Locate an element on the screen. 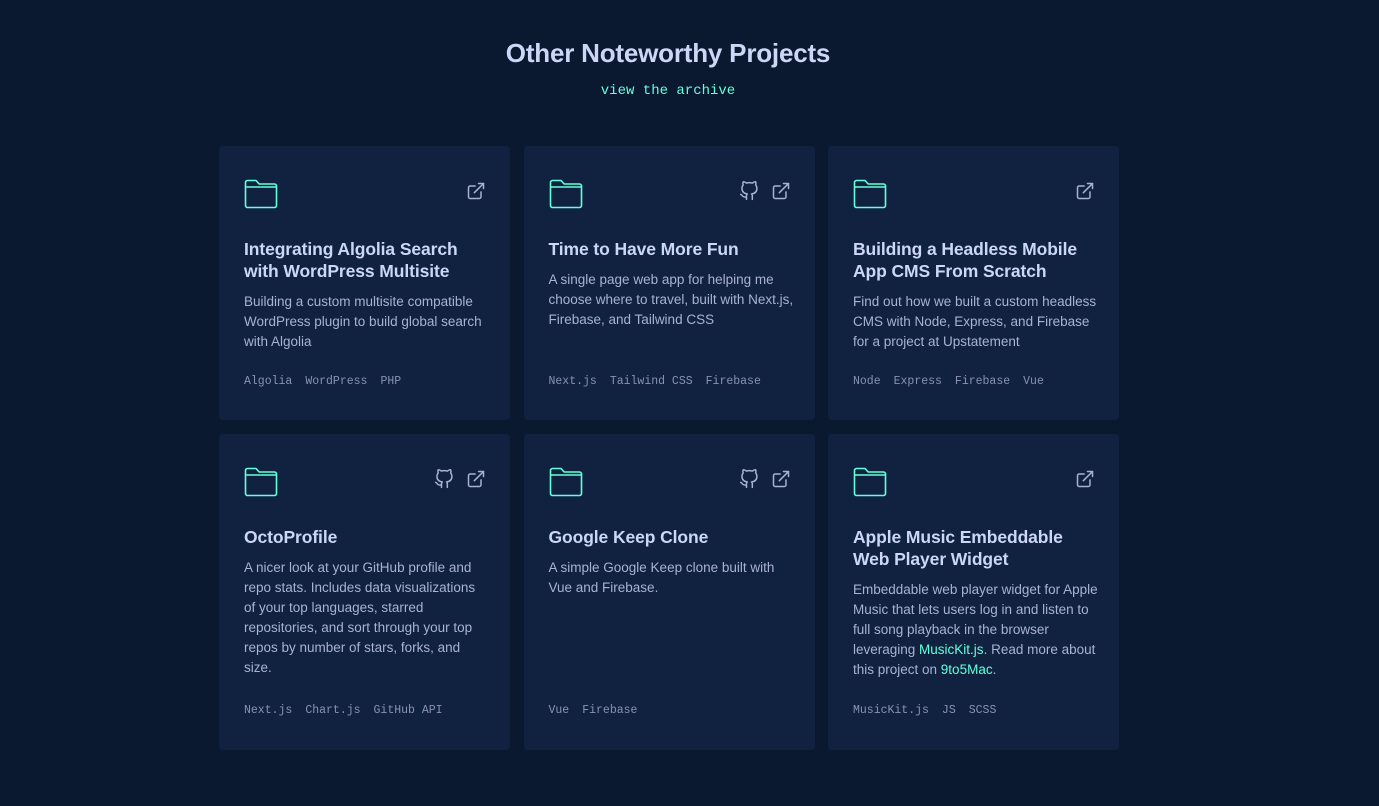 This screenshot has height=806, width=1379. description-text: . is located at coordinates (994, 669).